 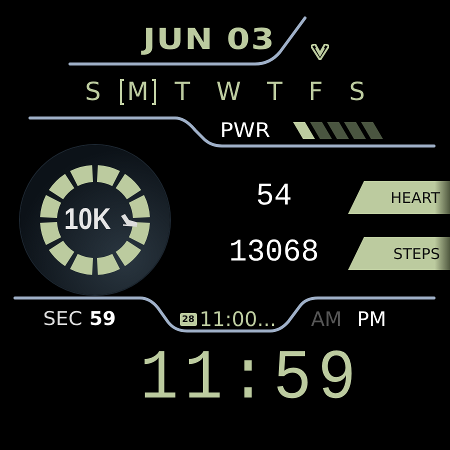 I want to click on meridiem-label: AM, so click(x=326, y=319).